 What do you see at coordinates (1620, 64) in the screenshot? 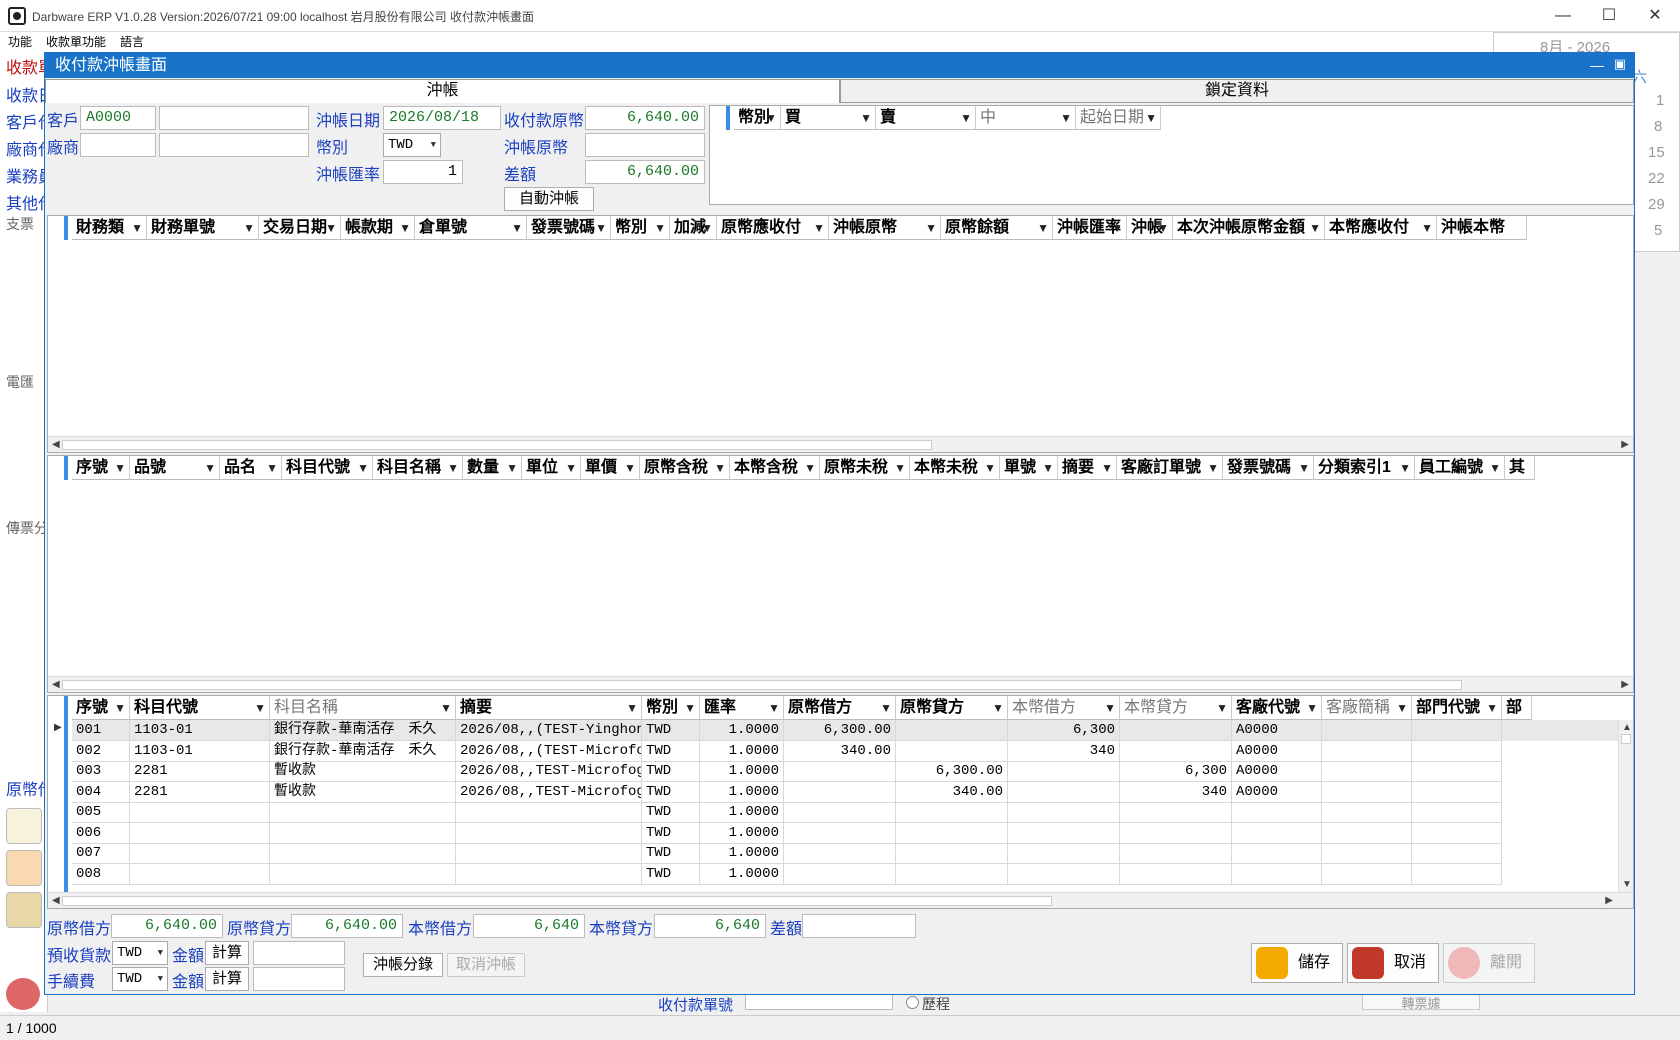
I see `dialog-maximize-button: ▣` at bounding box center [1620, 64].